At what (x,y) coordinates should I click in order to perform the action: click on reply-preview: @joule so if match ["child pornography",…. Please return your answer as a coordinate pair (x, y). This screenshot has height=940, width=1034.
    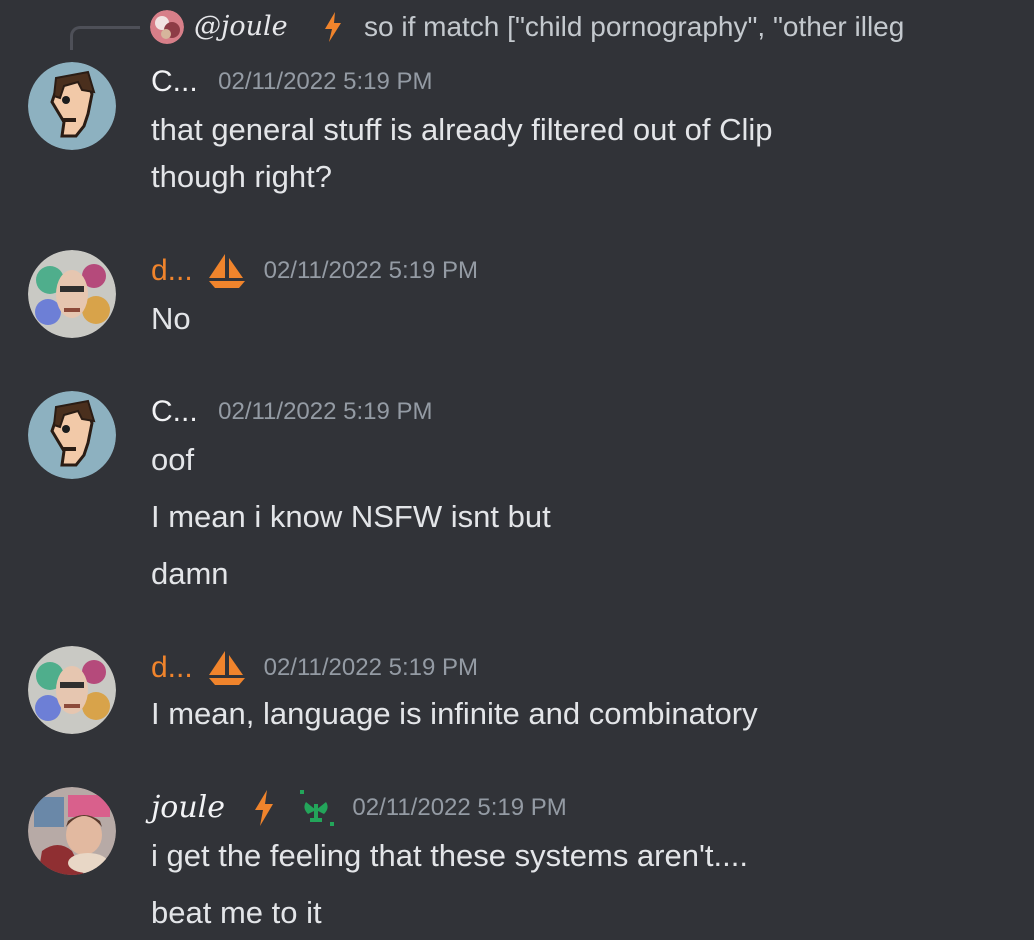
    Looking at the image, I should click on (517, 28).